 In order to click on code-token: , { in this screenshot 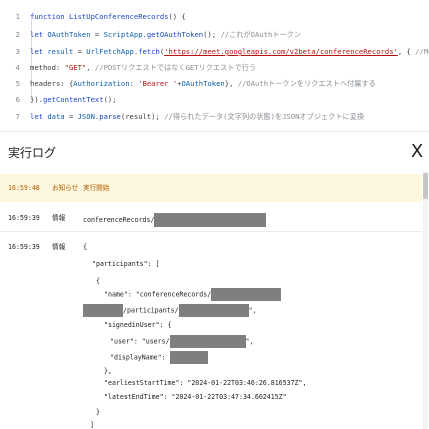, I will do `click(406, 51)`.